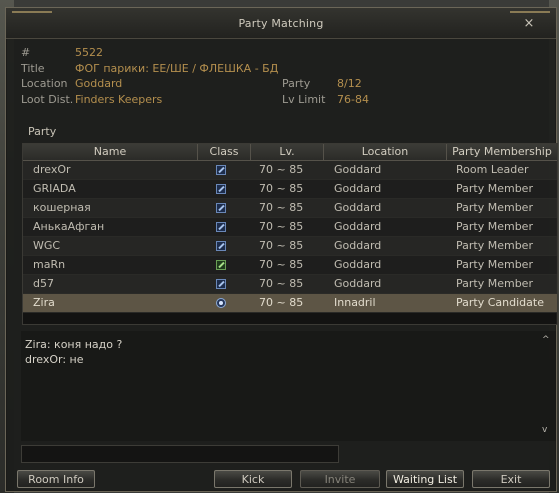 The image size is (559, 493). Describe the element at coordinates (119, 99) in the screenshot. I see `loot-distribution-value: Finders Keepers` at that location.